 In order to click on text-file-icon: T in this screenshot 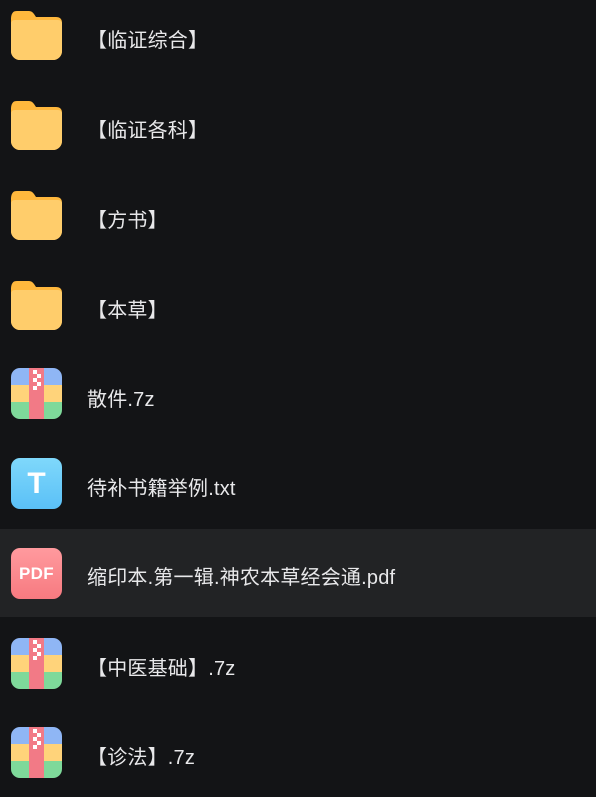, I will do `click(36, 483)`.